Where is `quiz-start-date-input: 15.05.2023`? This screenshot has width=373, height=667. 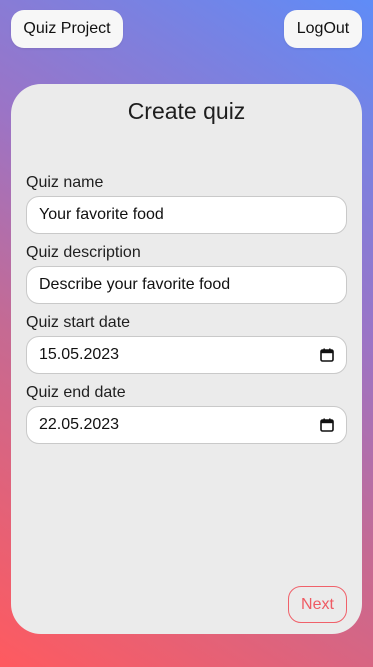
quiz-start-date-input: 15.05.2023 is located at coordinates (186, 355).